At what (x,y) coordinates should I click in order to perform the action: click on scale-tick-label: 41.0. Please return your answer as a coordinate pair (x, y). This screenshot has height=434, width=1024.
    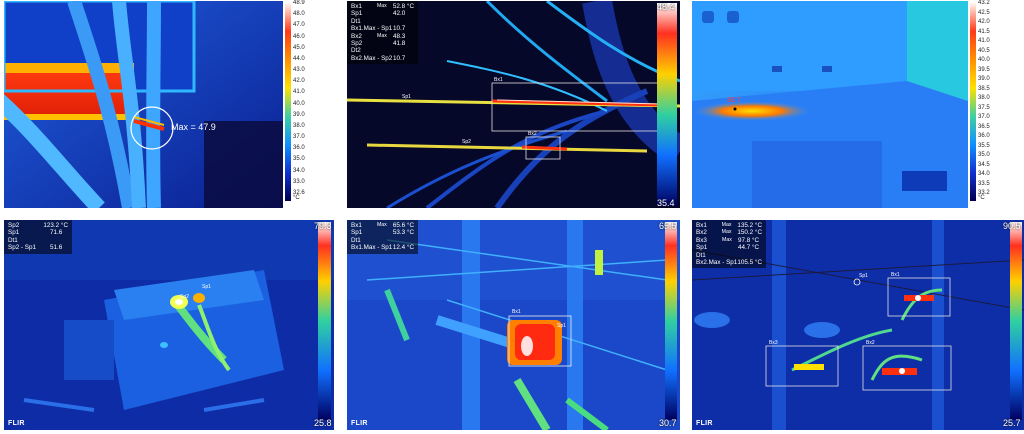
    Looking at the image, I should click on (984, 41).